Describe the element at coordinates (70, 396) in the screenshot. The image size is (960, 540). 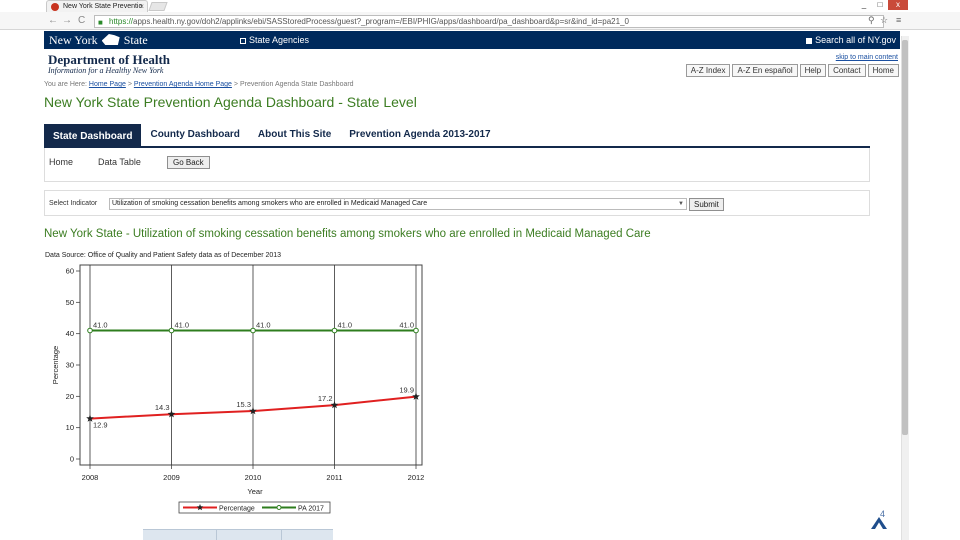
I see `y-tick-label: 20` at that location.